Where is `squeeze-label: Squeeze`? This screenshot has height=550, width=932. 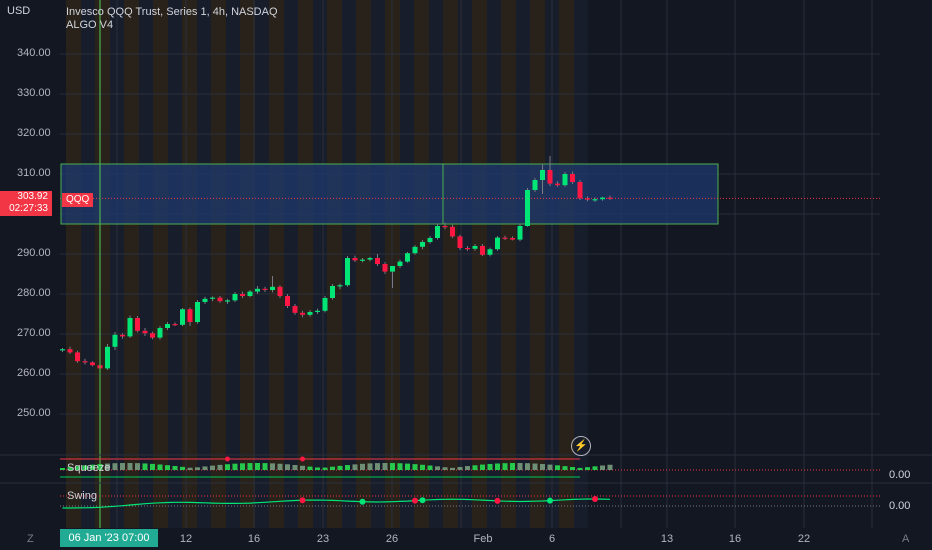
squeeze-label: Squeeze is located at coordinates (88, 468).